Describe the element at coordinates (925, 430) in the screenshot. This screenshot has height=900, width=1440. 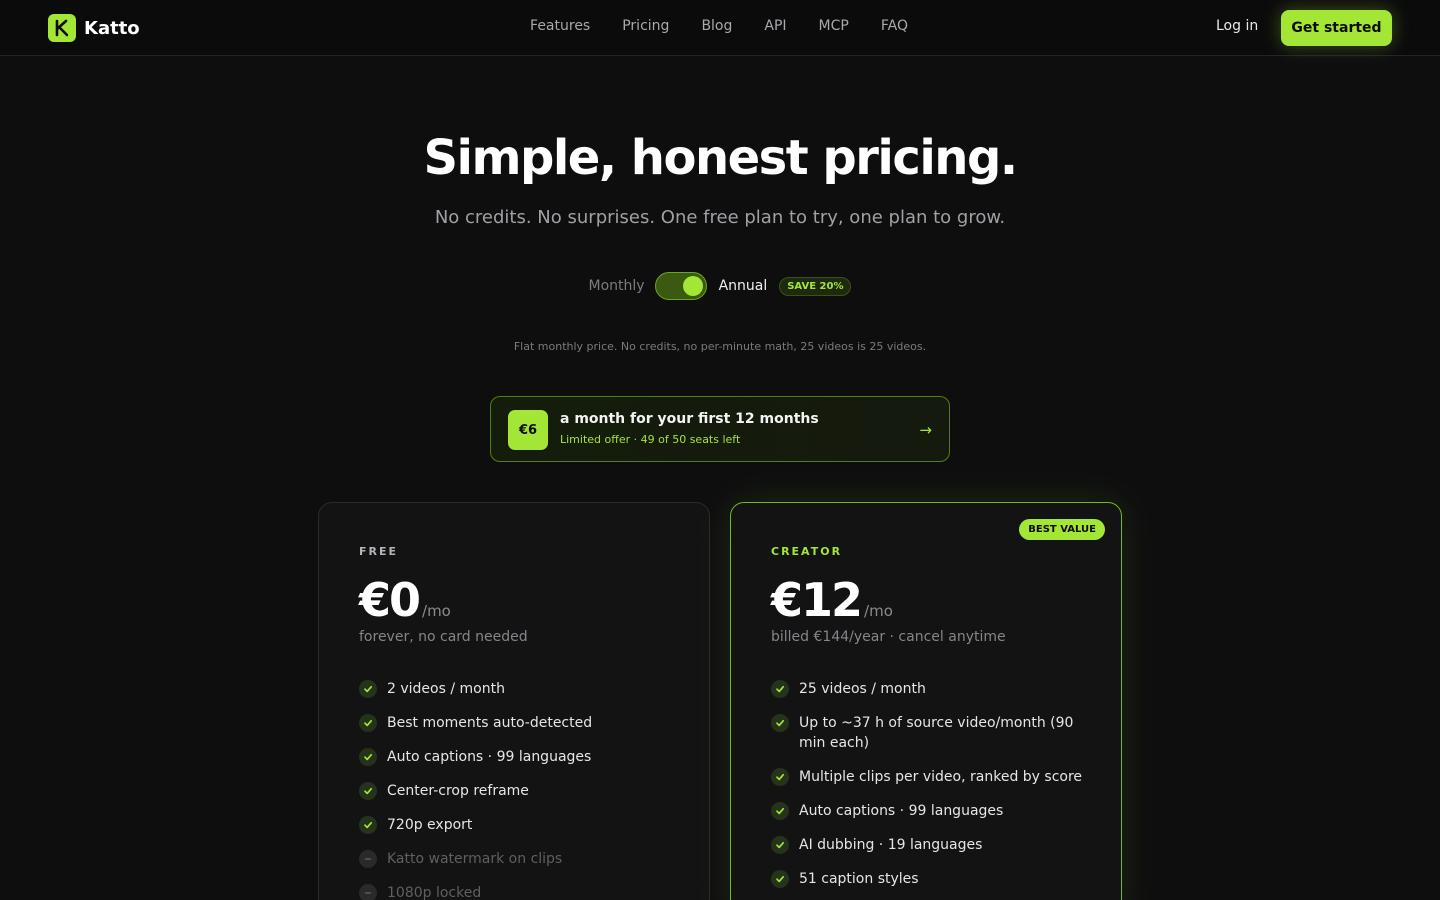
I see `arrow-right-icon: →` at that location.